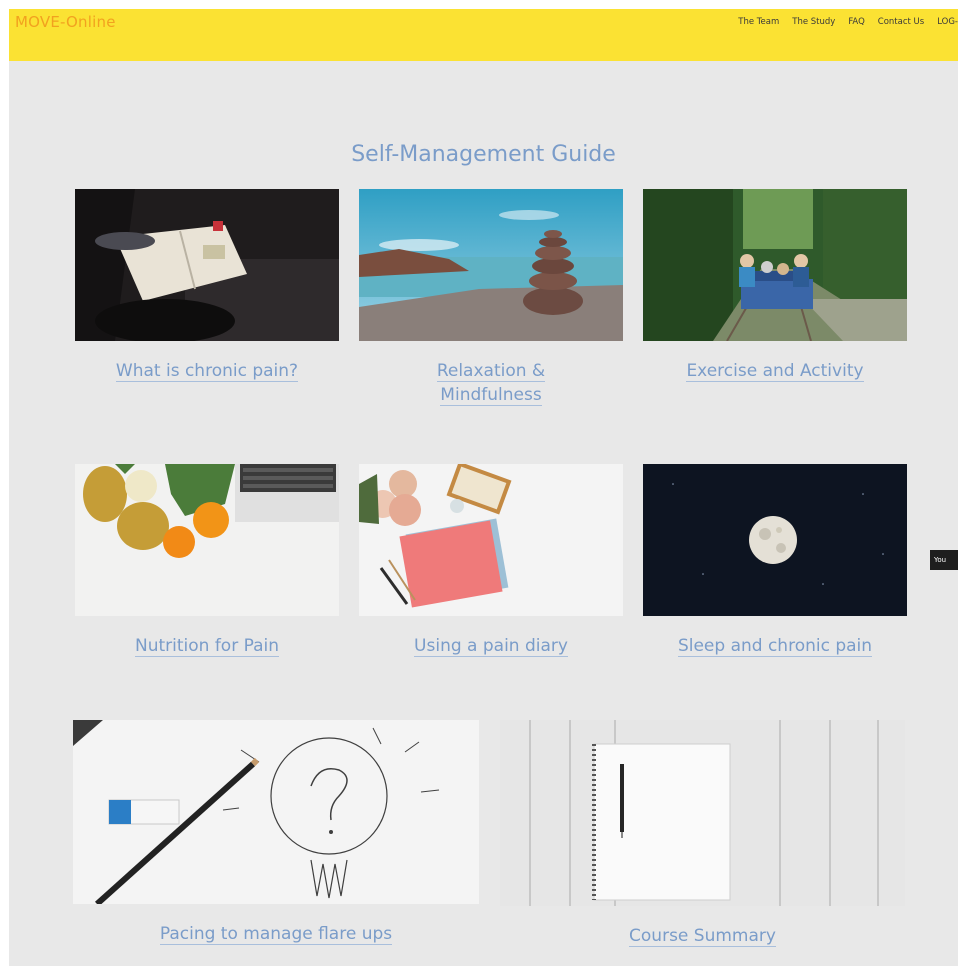  Describe the element at coordinates (702, 813) in the screenshot. I see `card-image-course-summary` at that location.